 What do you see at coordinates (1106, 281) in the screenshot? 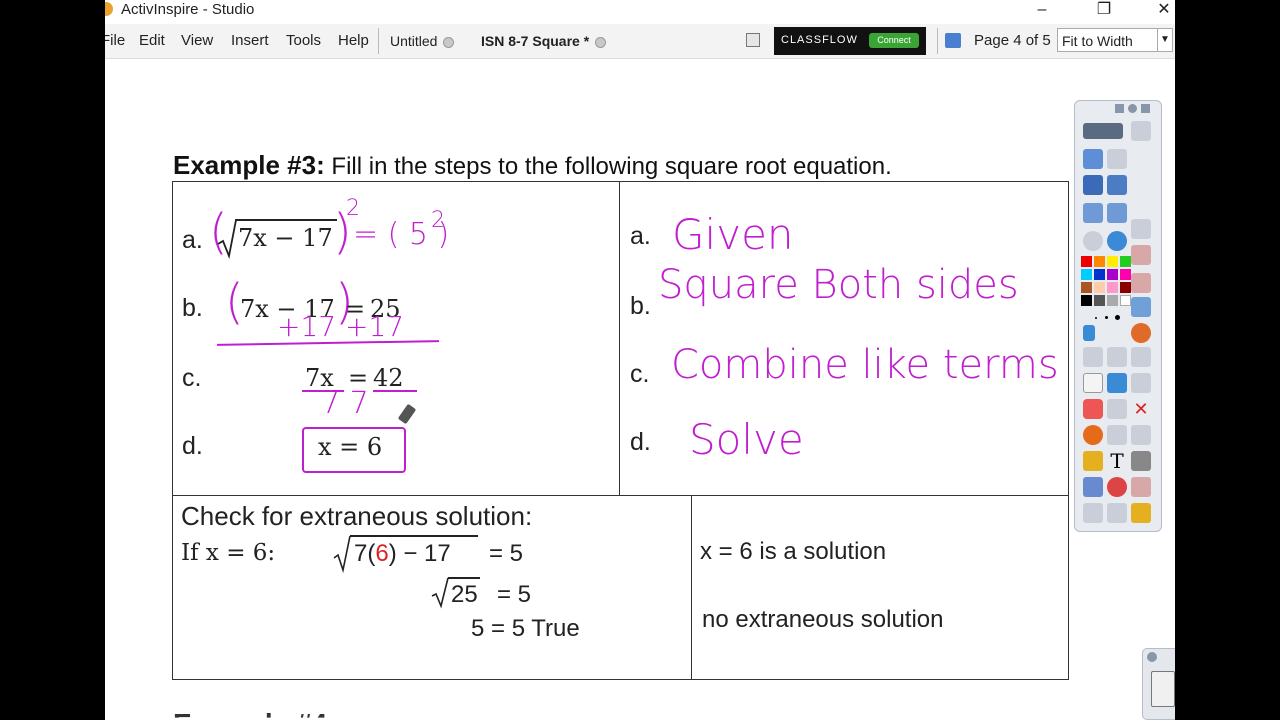
I see `color-palette` at bounding box center [1106, 281].